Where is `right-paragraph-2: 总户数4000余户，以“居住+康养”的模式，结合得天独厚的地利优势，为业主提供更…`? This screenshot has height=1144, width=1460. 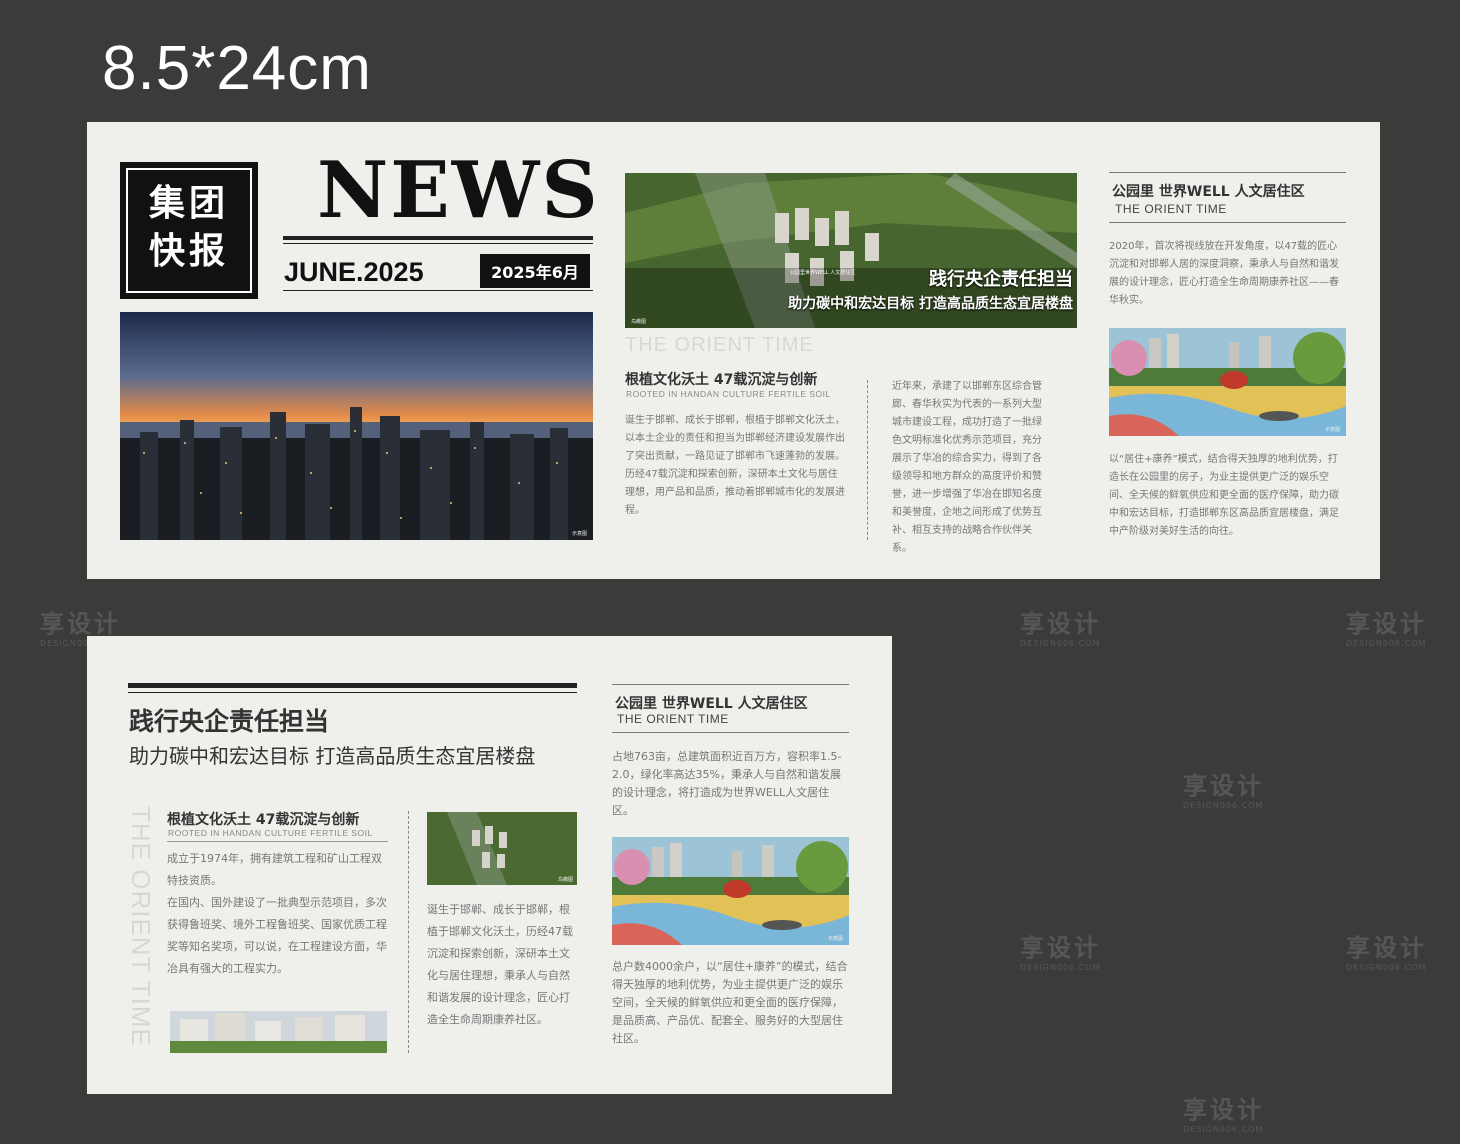 right-paragraph-2: 总户数4000余户，以“居住+康养”的模式，结合得天独厚的地利优势，为业主提供更… is located at coordinates (730, 1002).